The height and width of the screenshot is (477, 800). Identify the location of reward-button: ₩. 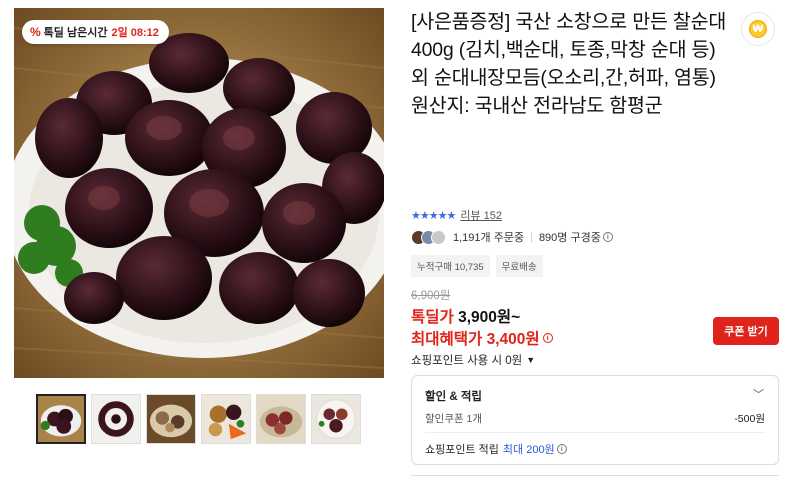
(758, 29).